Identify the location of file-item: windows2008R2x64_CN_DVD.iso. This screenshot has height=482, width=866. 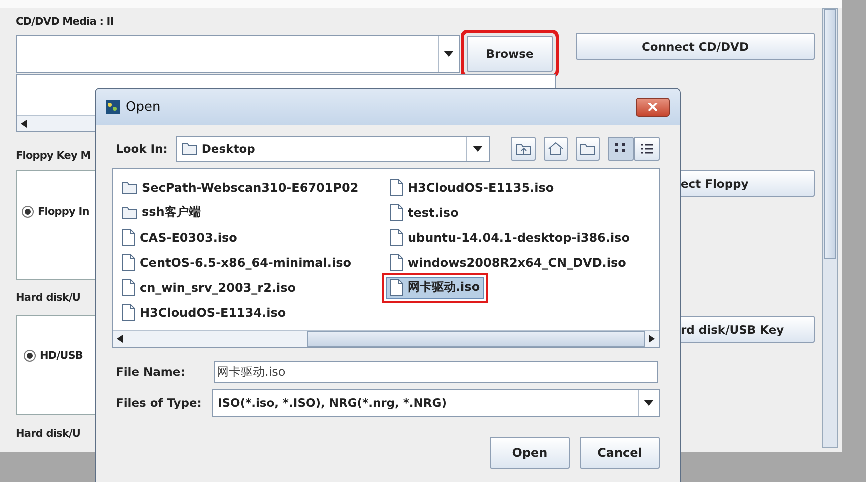
(508, 263).